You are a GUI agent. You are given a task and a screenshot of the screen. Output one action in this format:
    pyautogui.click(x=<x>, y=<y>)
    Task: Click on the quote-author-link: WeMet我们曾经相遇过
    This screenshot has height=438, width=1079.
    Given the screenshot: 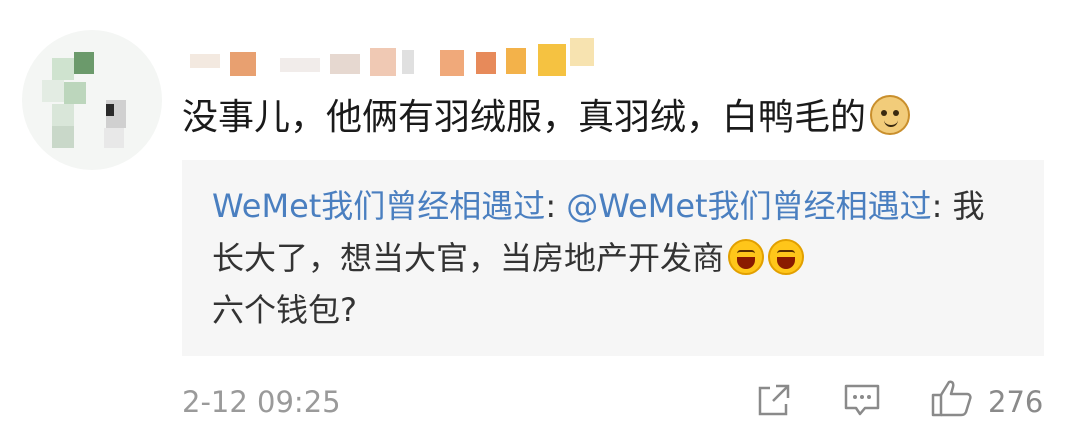 What is the action you would take?
    pyautogui.click(x=378, y=206)
    